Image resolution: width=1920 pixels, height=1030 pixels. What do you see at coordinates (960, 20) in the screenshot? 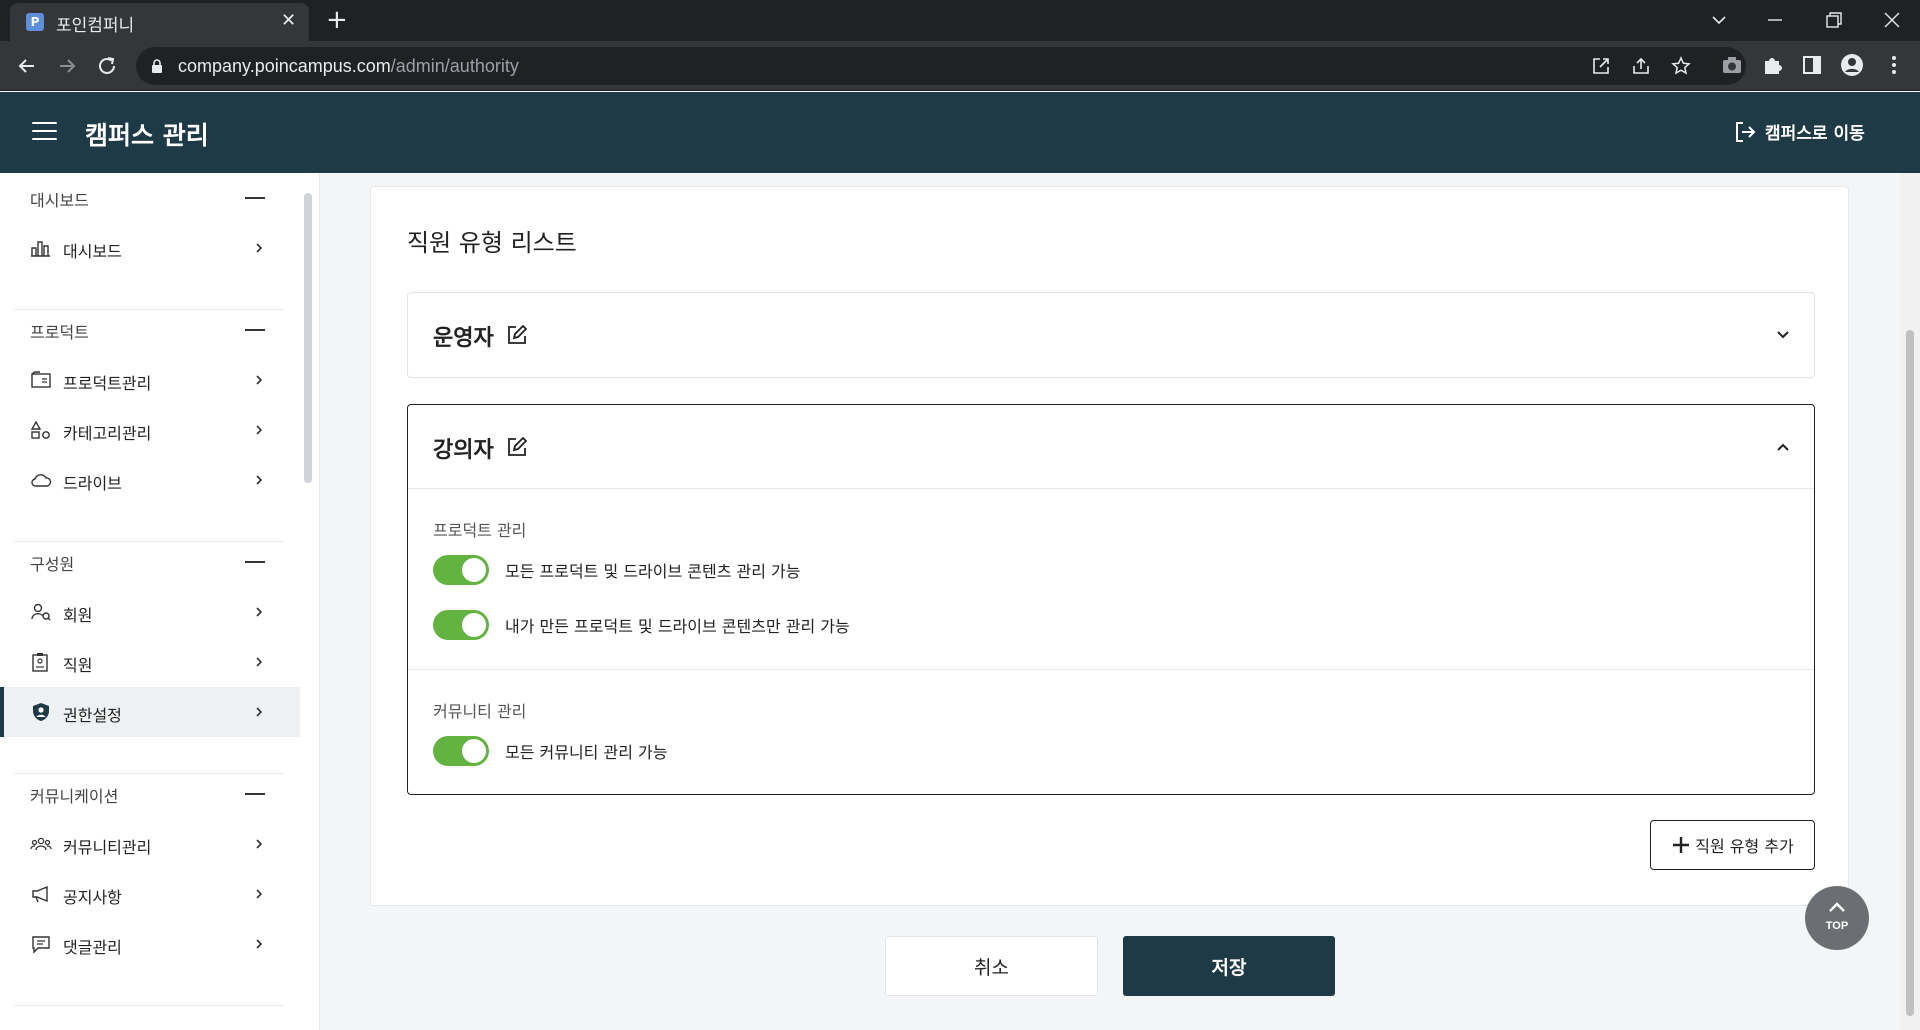
I see `browser-tab-bar: P 포인컴퍼니 ✕ +` at bounding box center [960, 20].